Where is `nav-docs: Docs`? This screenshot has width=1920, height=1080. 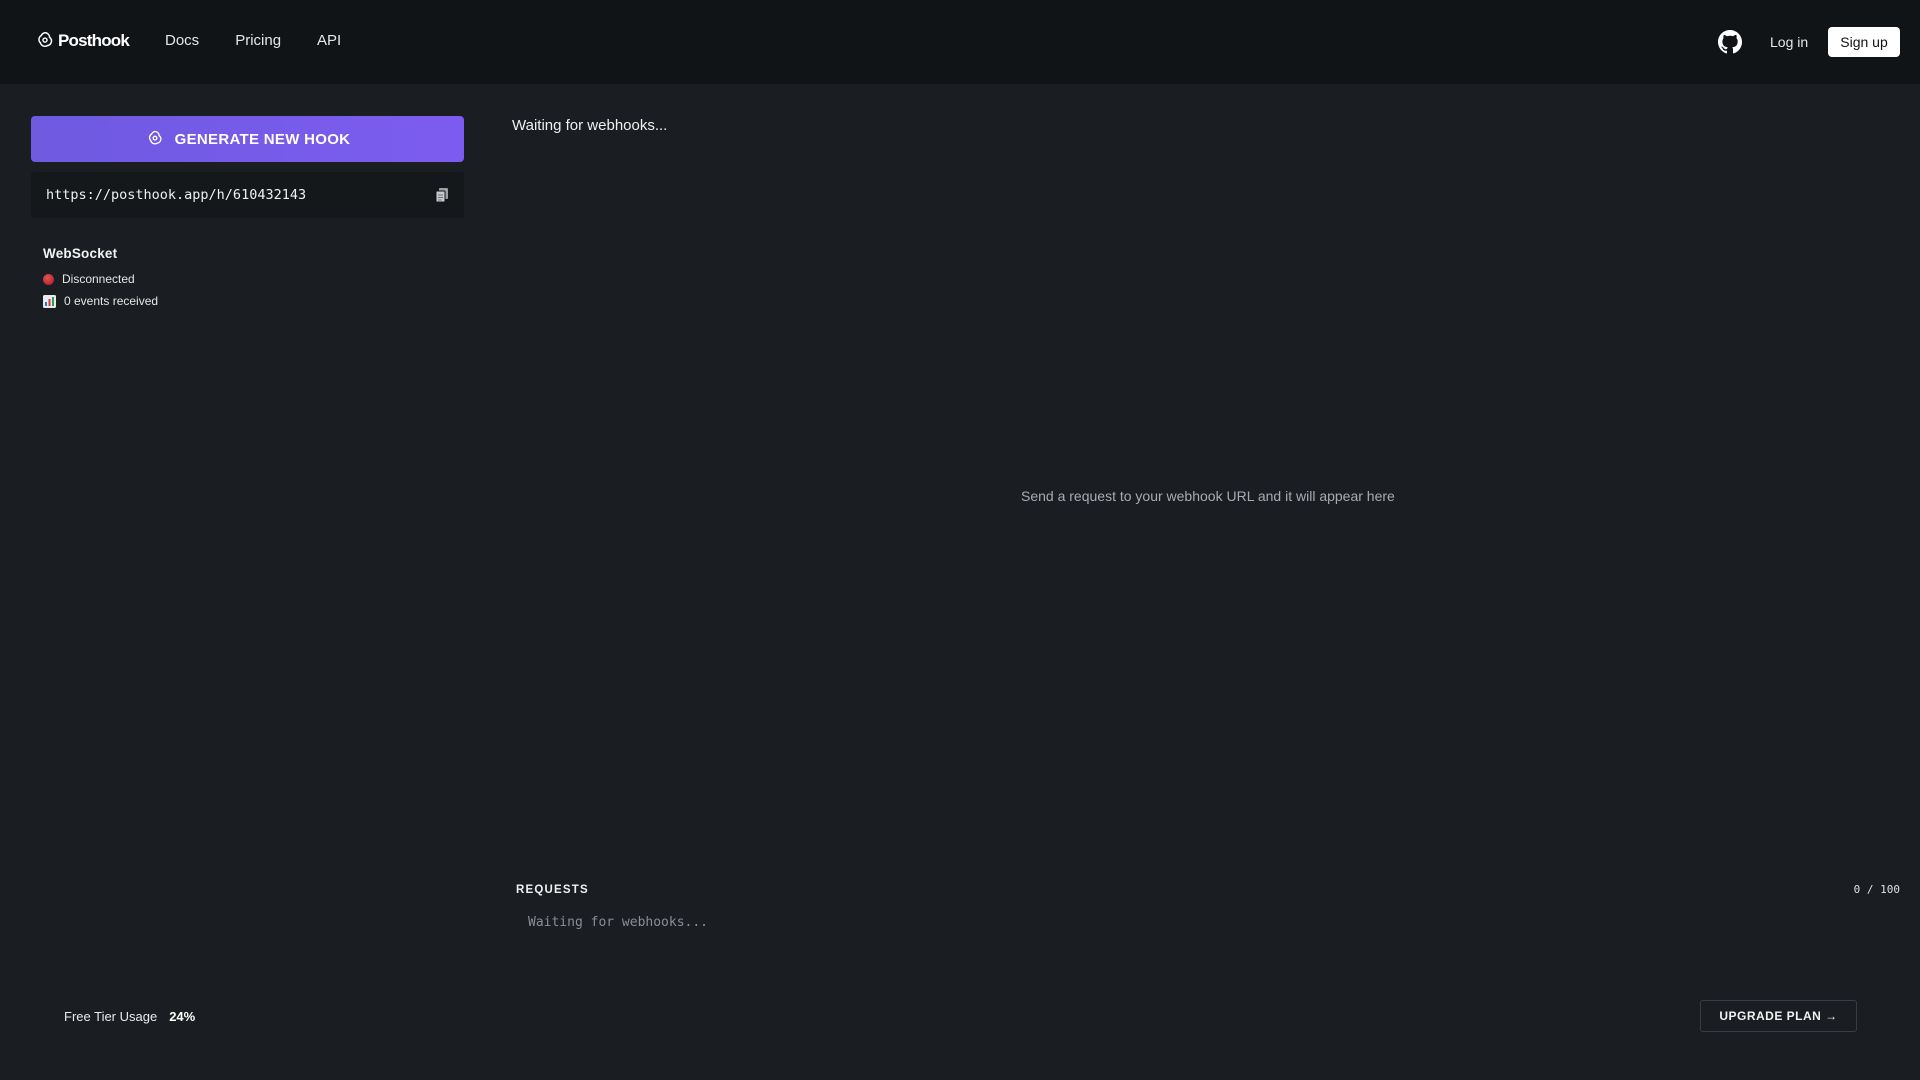 nav-docs: Docs is located at coordinates (182, 40).